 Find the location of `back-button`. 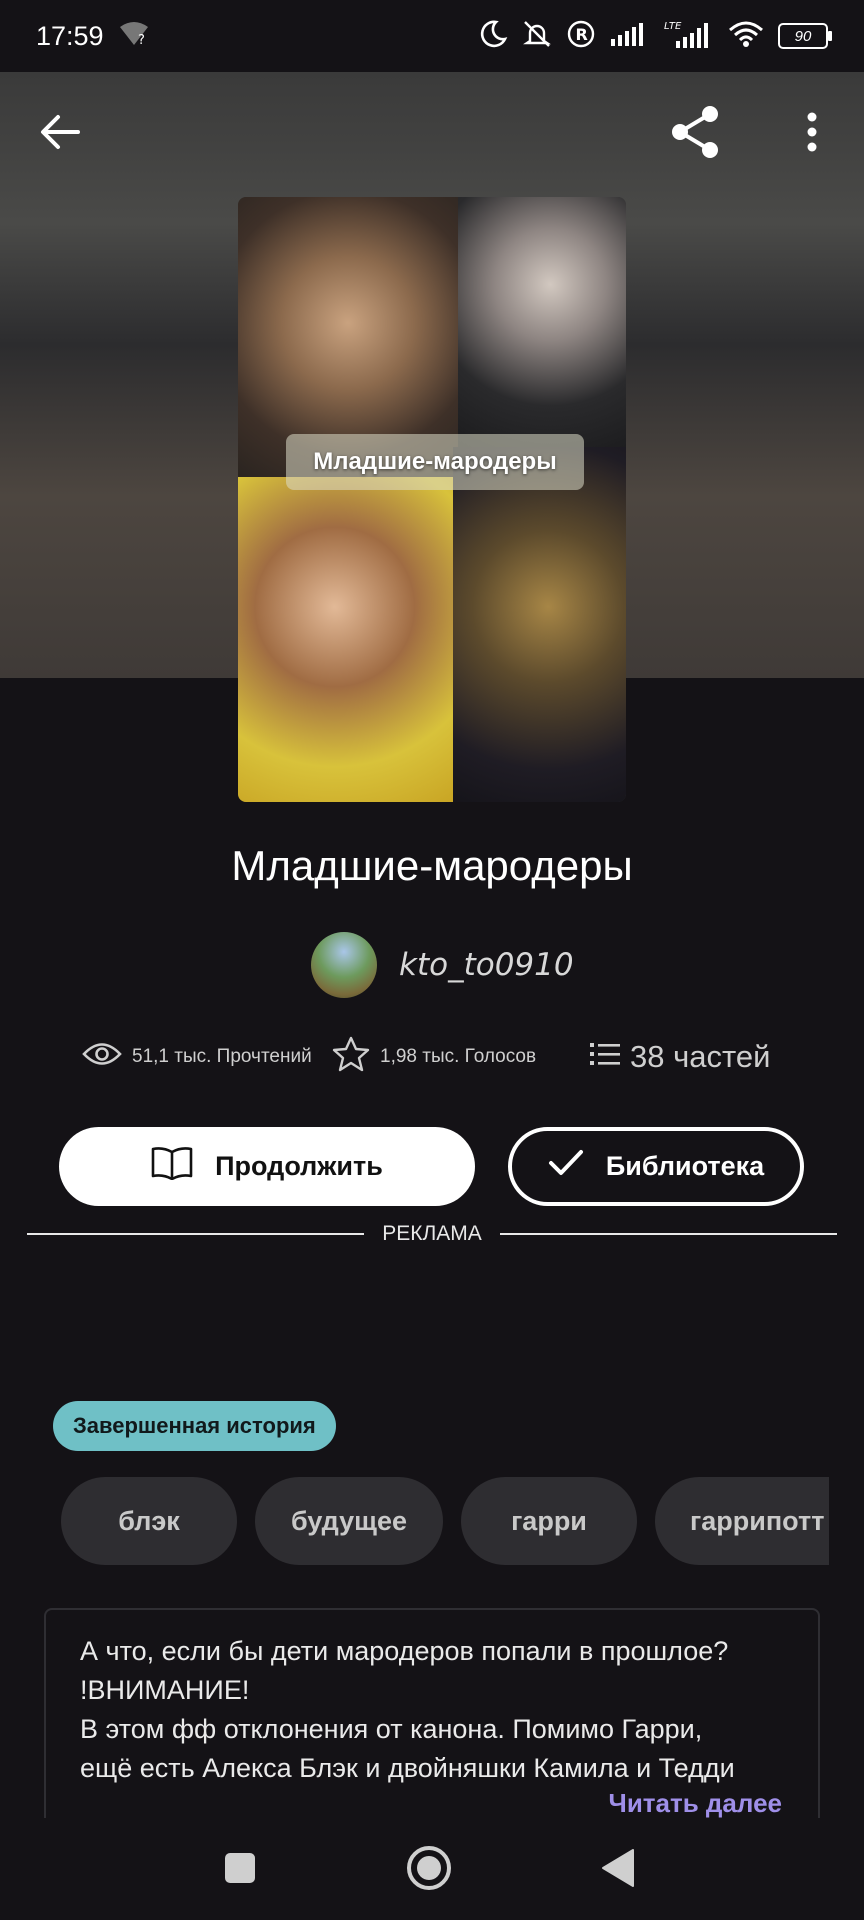

back-button is located at coordinates (60, 134).